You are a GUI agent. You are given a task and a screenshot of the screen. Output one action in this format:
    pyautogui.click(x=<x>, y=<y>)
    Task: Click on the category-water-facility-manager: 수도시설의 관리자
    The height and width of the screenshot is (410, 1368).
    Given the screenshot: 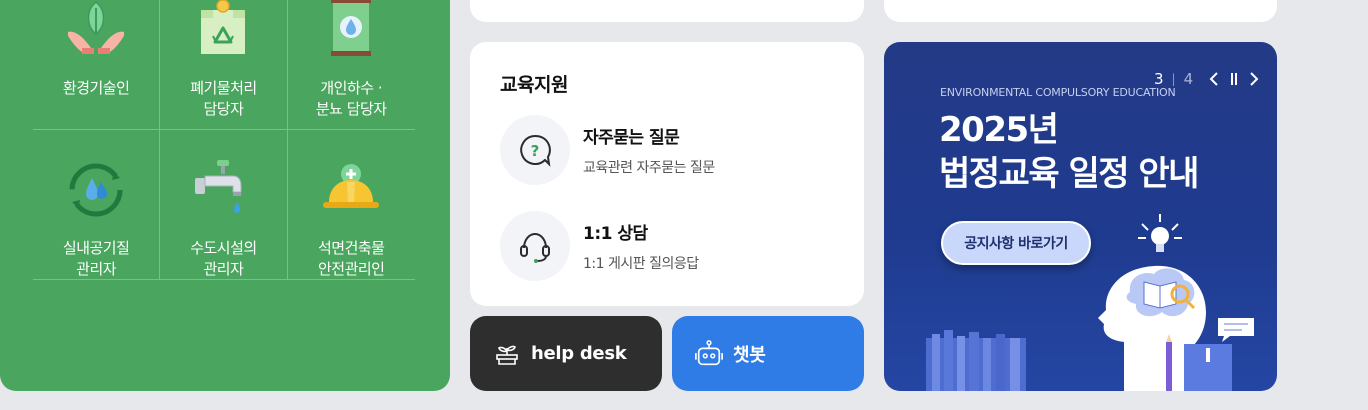 What is the action you would take?
    pyautogui.click(x=224, y=204)
    